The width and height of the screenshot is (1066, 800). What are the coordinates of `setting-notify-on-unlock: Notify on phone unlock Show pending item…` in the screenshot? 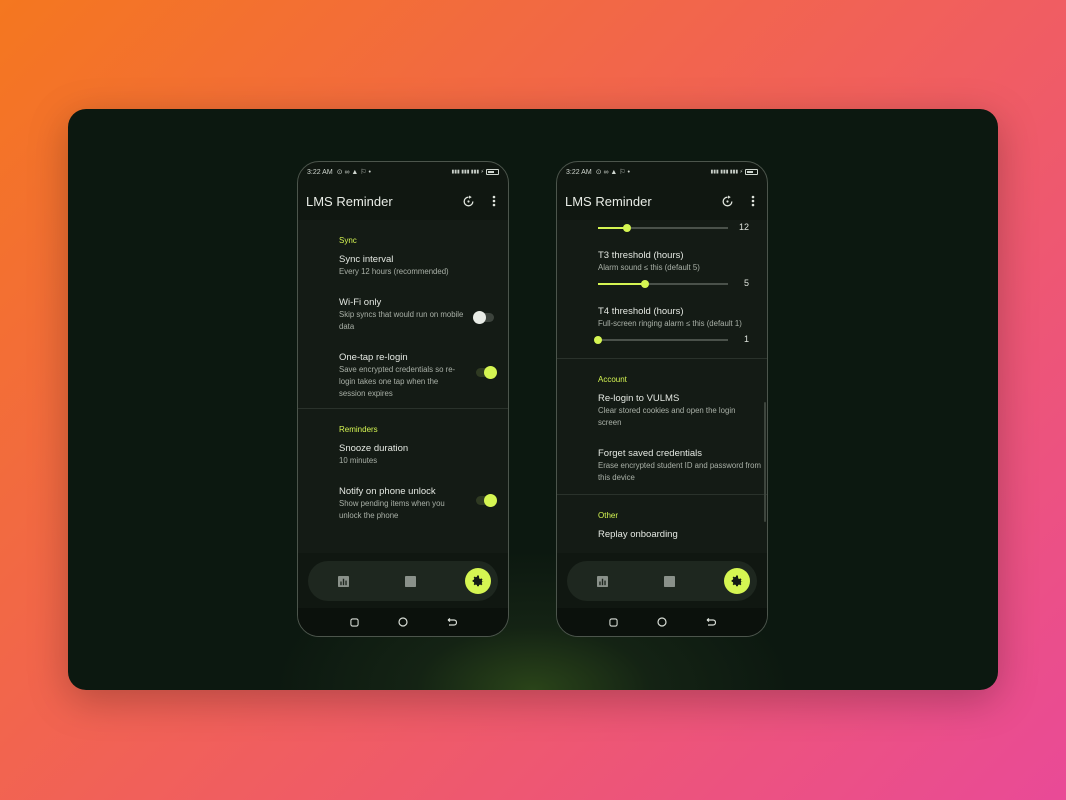 It's located at (403, 506).